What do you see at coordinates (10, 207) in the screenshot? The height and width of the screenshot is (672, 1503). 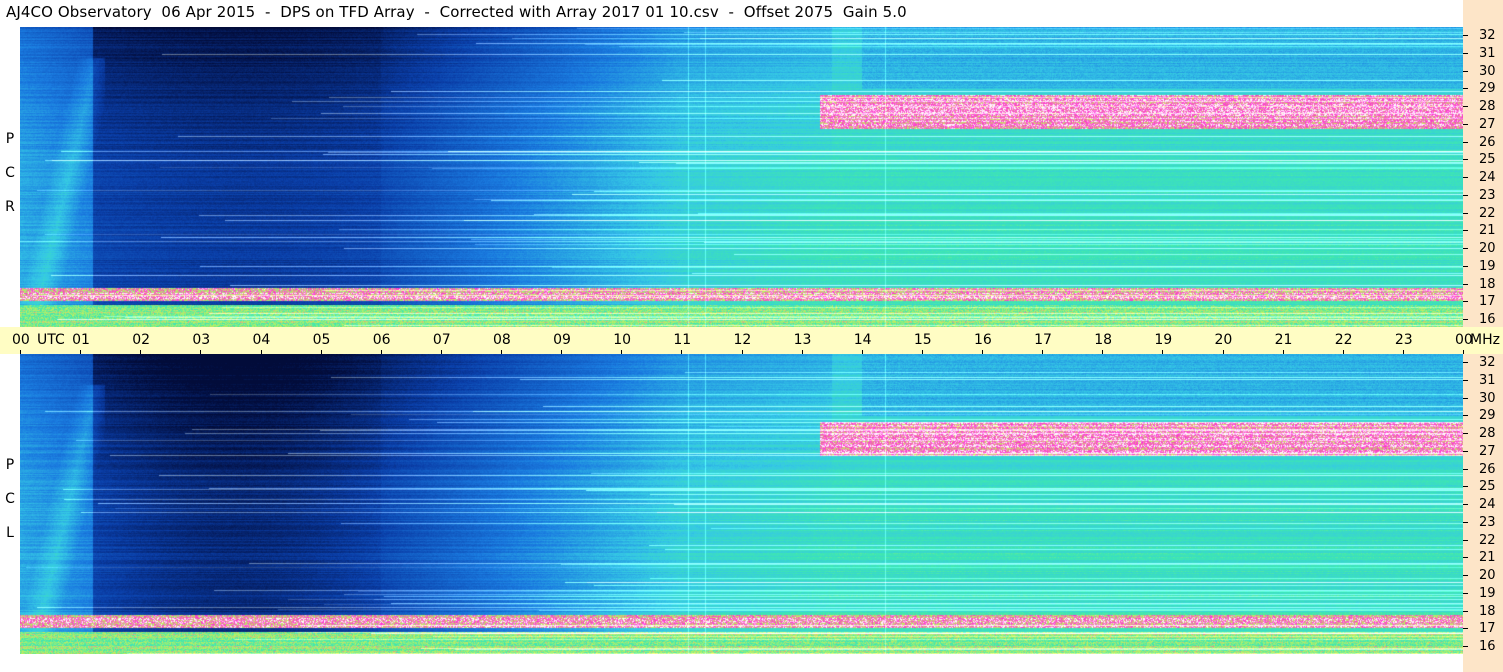 I see `top-pol-letter-r: R` at bounding box center [10, 207].